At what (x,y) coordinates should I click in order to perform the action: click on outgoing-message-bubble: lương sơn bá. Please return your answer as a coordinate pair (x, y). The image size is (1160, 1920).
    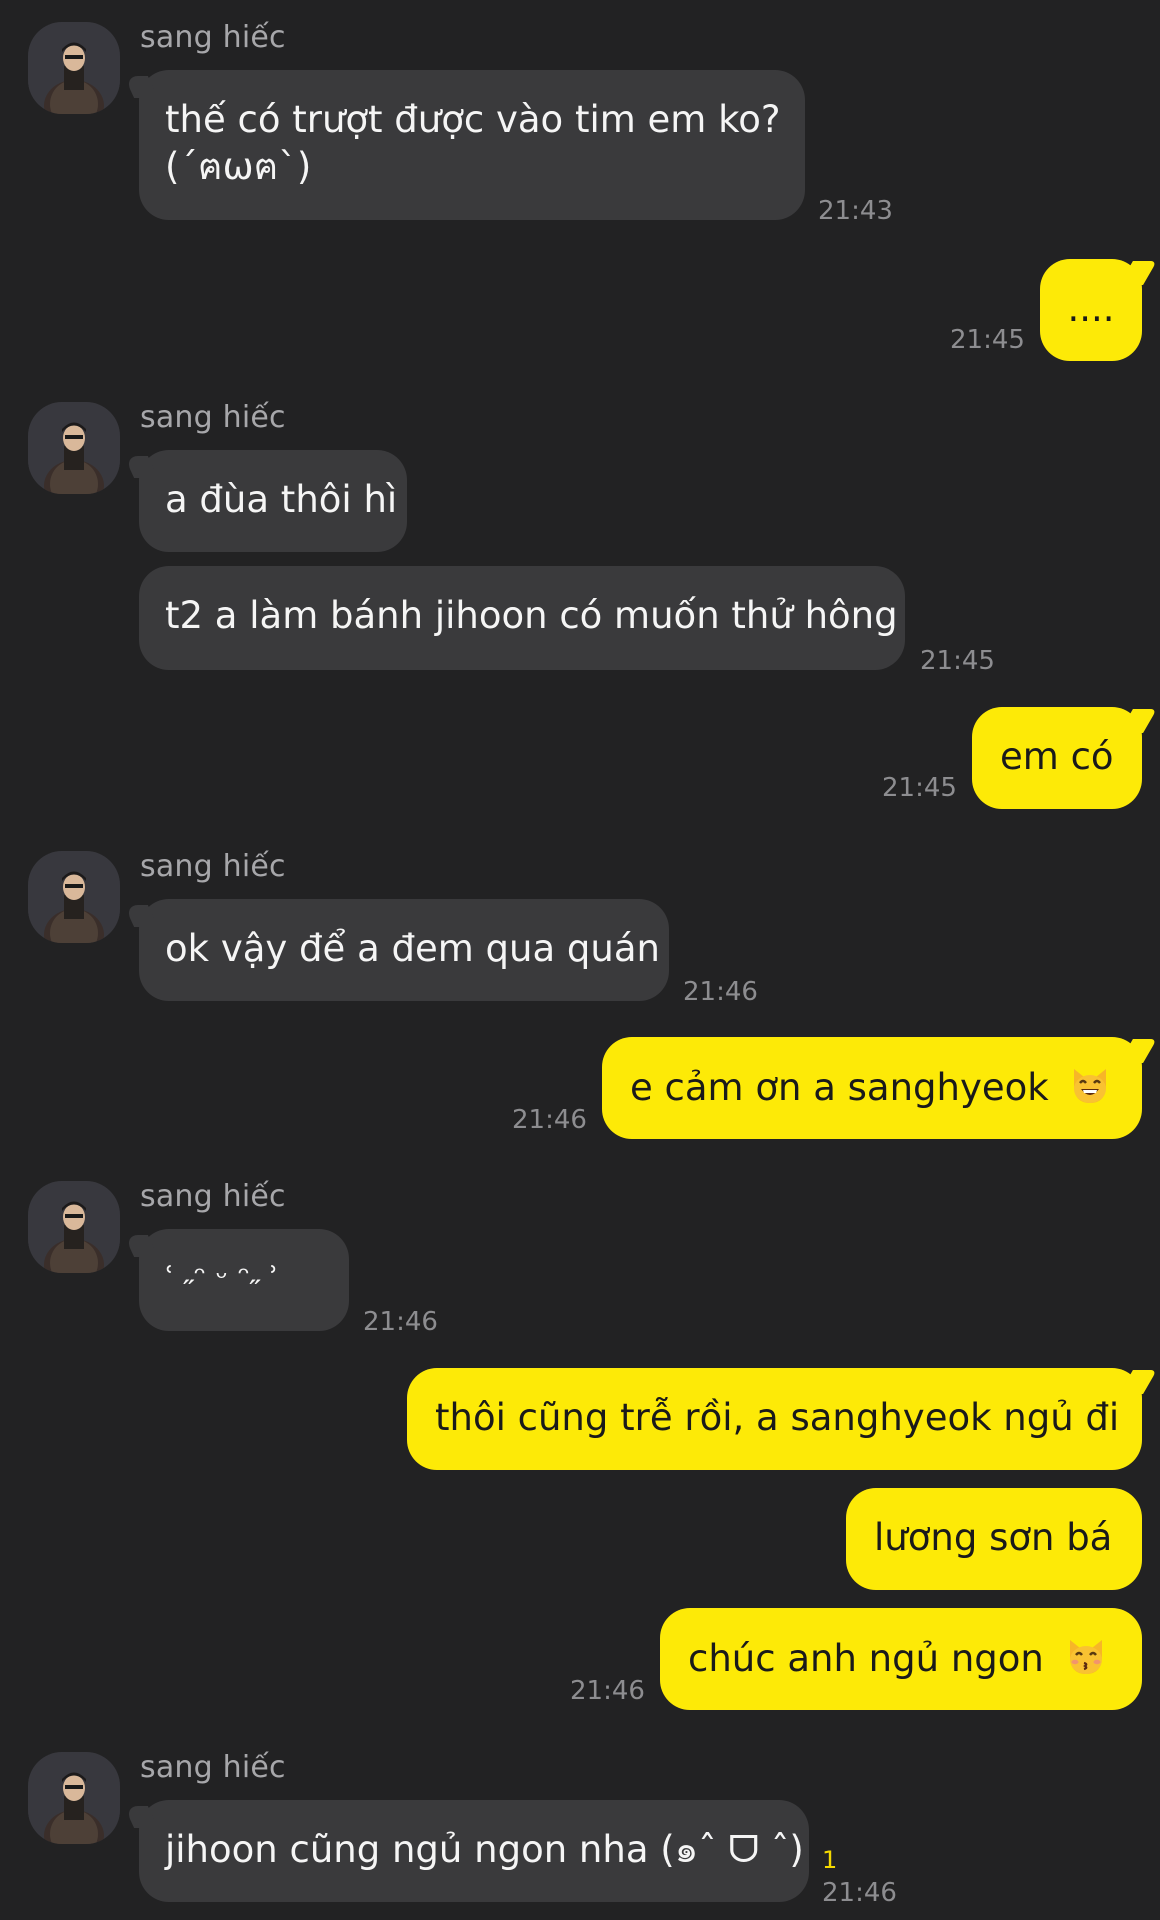
    Looking at the image, I should click on (994, 1539).